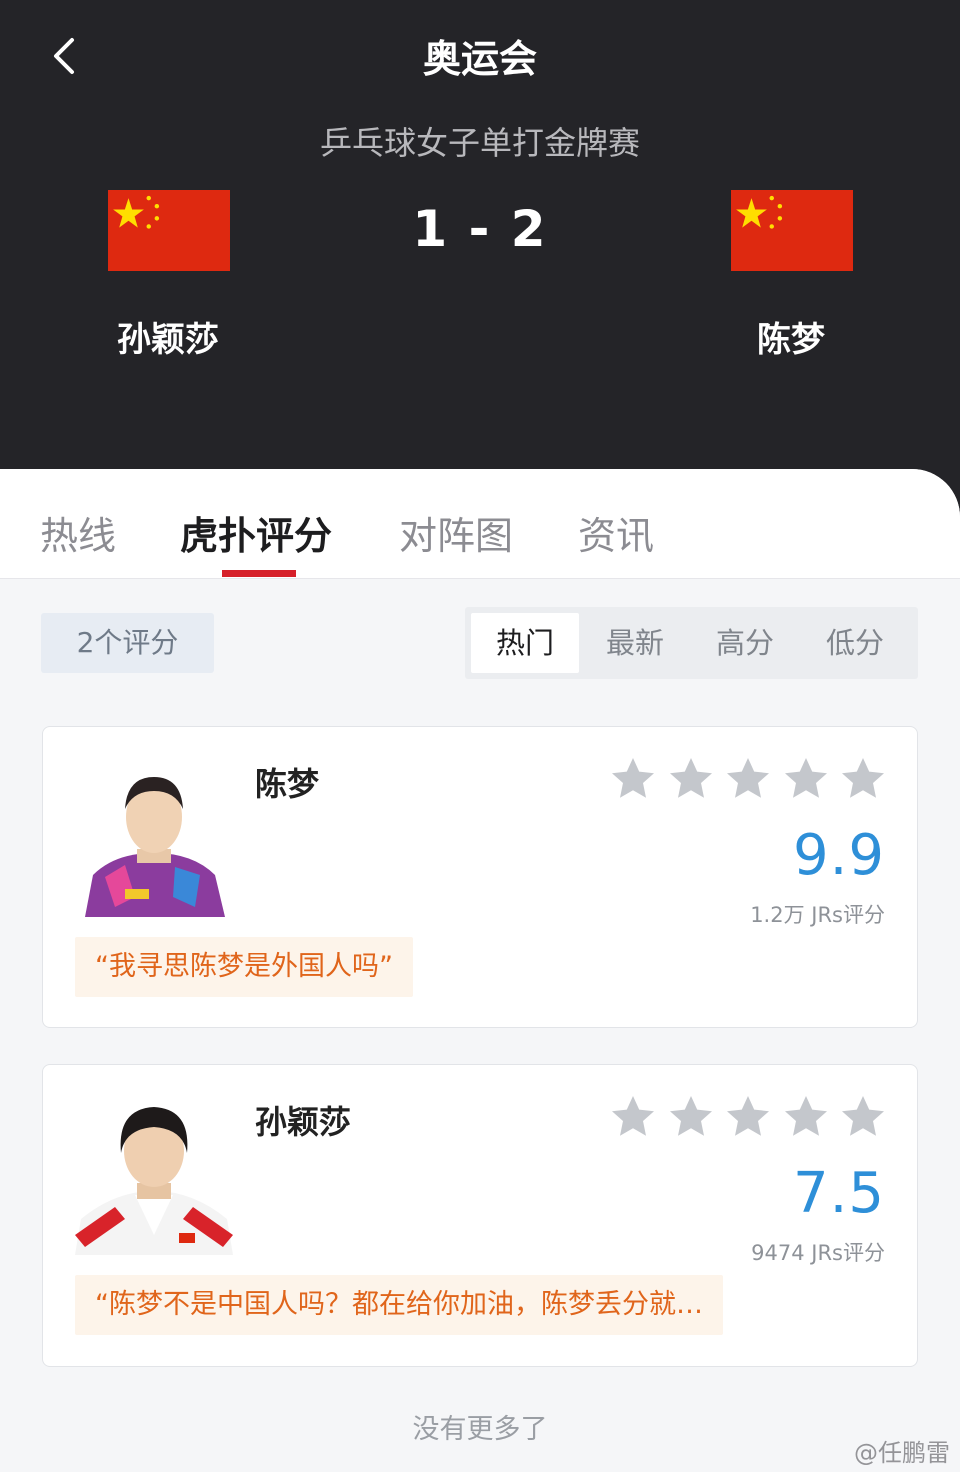 This screenshot has height=1472, width=960. I want to click on weibo-watermark: @任鹏雷, so click(902, 1453).